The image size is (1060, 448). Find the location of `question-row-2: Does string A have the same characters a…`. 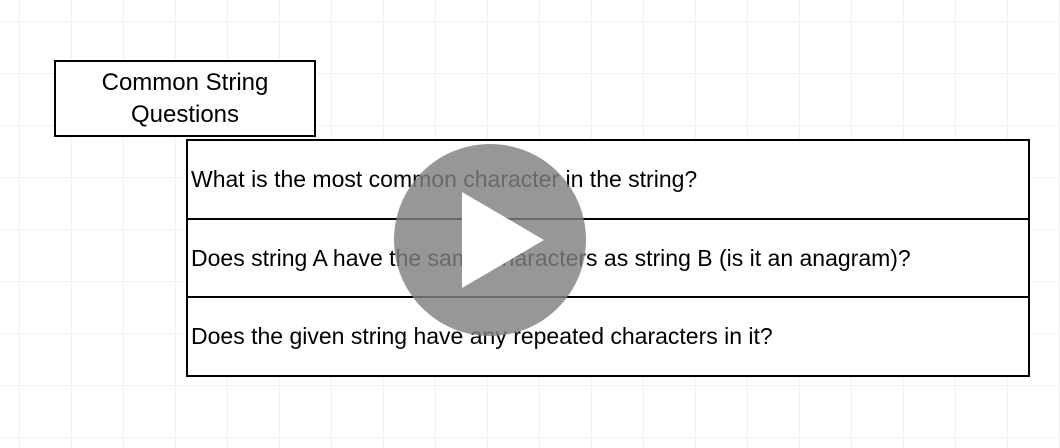

question-row-2: Does string A have the same characters a… is located at coordinates (608, 257).